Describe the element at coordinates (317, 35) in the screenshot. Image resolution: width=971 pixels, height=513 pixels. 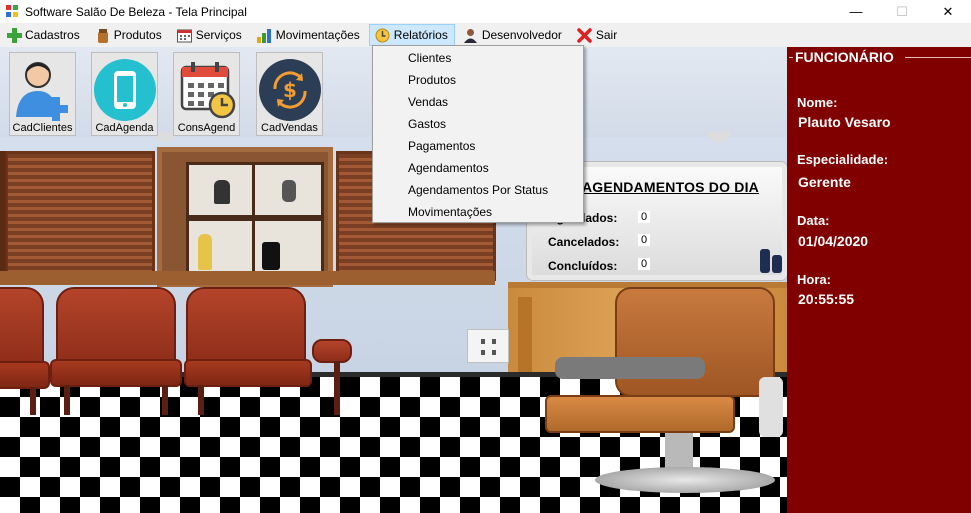
I see `menu-movimentacoes-label: Movimentações` at that location.